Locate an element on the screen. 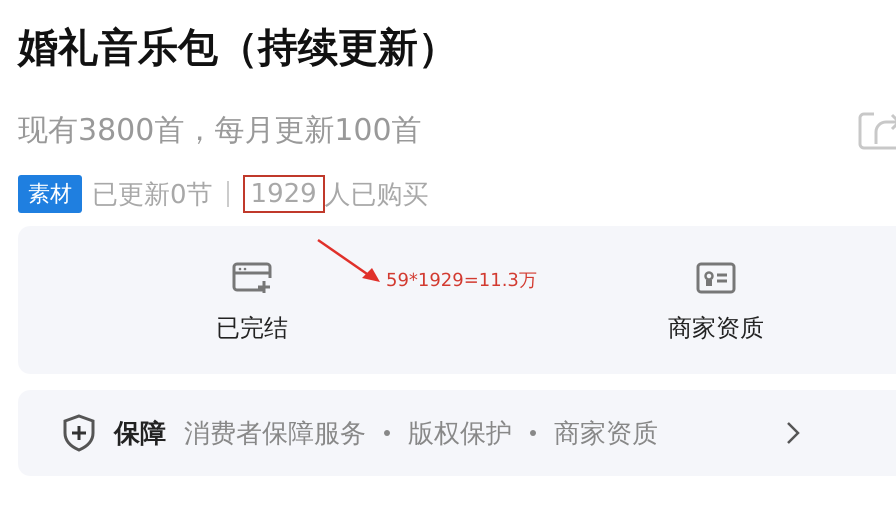 This screenshot has width=896, height=511. annotation-arrow is located at coordinates (349, 261).